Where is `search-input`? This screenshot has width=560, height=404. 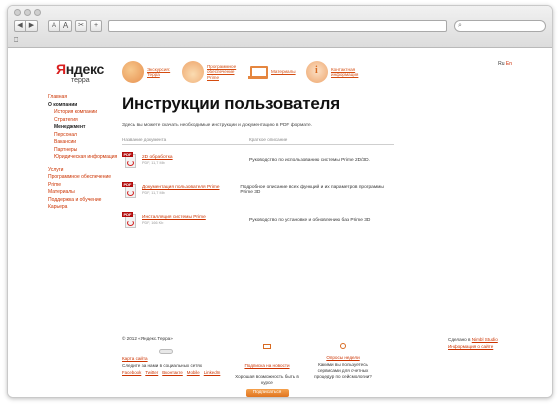 search-input is located at coordinates (496, 25).